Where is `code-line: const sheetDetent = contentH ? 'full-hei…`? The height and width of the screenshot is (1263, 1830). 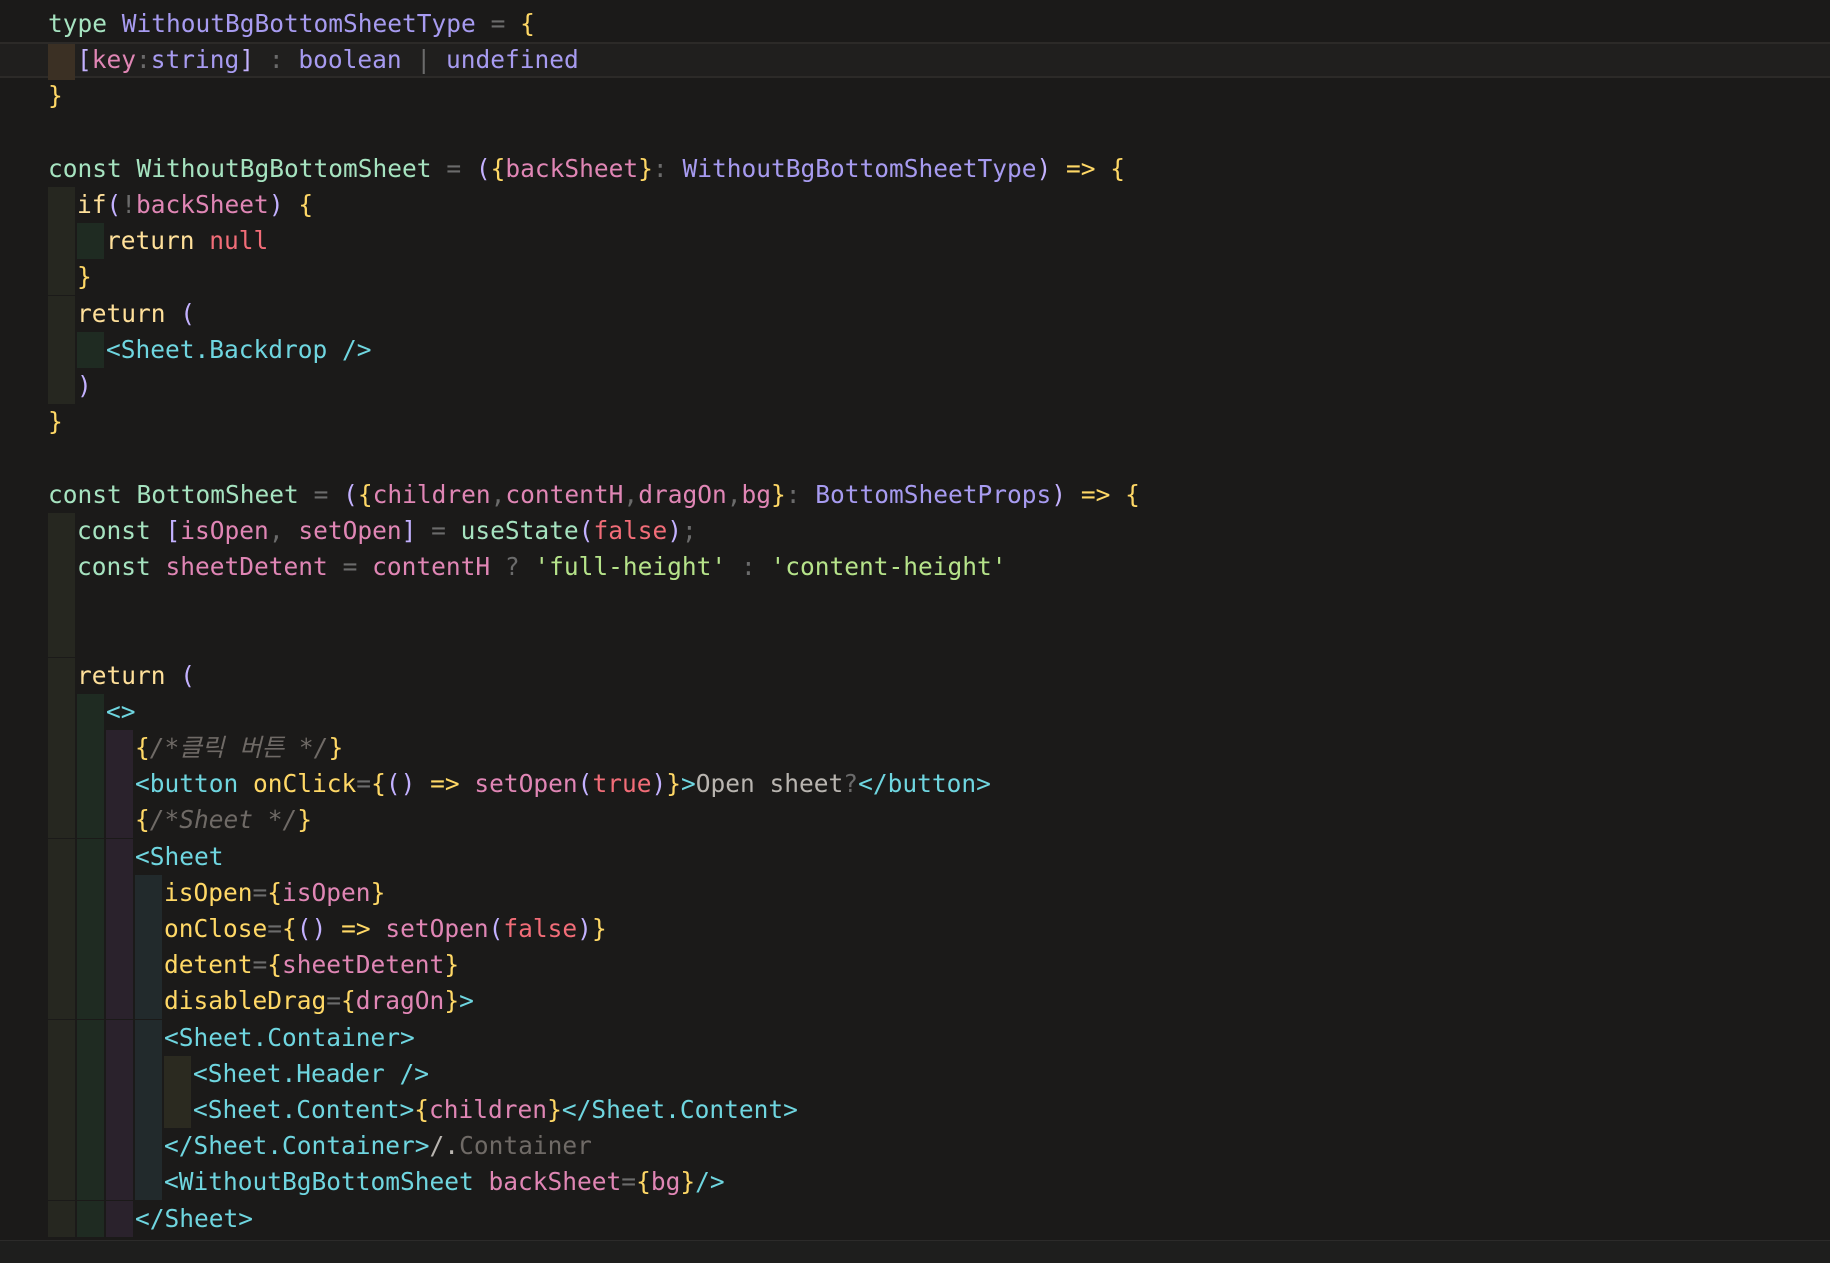 code-line: const sheetDetent = contentH ? 'full-hei… is located at coordinates (915, 567).